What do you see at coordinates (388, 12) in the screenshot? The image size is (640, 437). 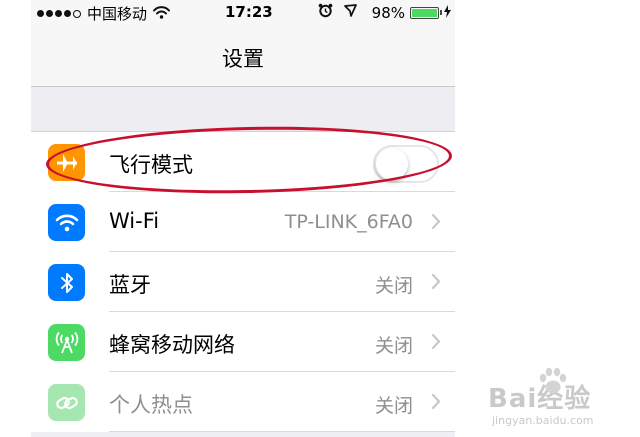 I see `battery-percent: 98%` at bounding box center [388, 12].